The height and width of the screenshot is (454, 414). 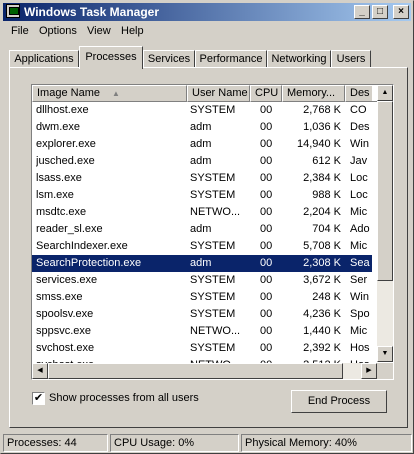 I want to click on table-row: spoolsv.exe SYSTEM 00 4,236 K Spo, so click(x=202, y=314).